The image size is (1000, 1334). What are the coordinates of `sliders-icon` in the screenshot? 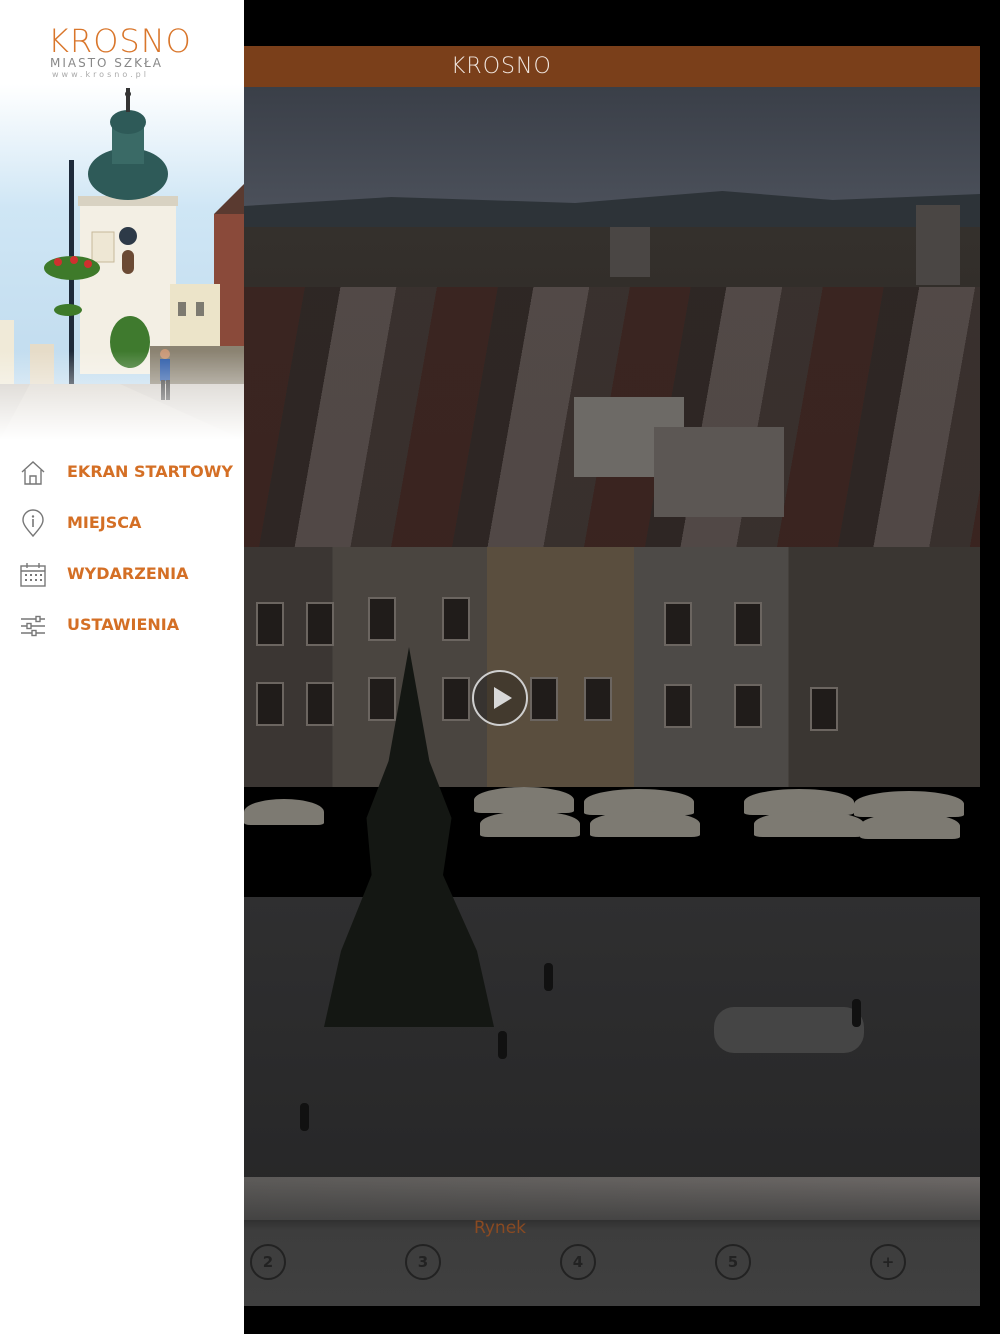 It's located at (33, 626).